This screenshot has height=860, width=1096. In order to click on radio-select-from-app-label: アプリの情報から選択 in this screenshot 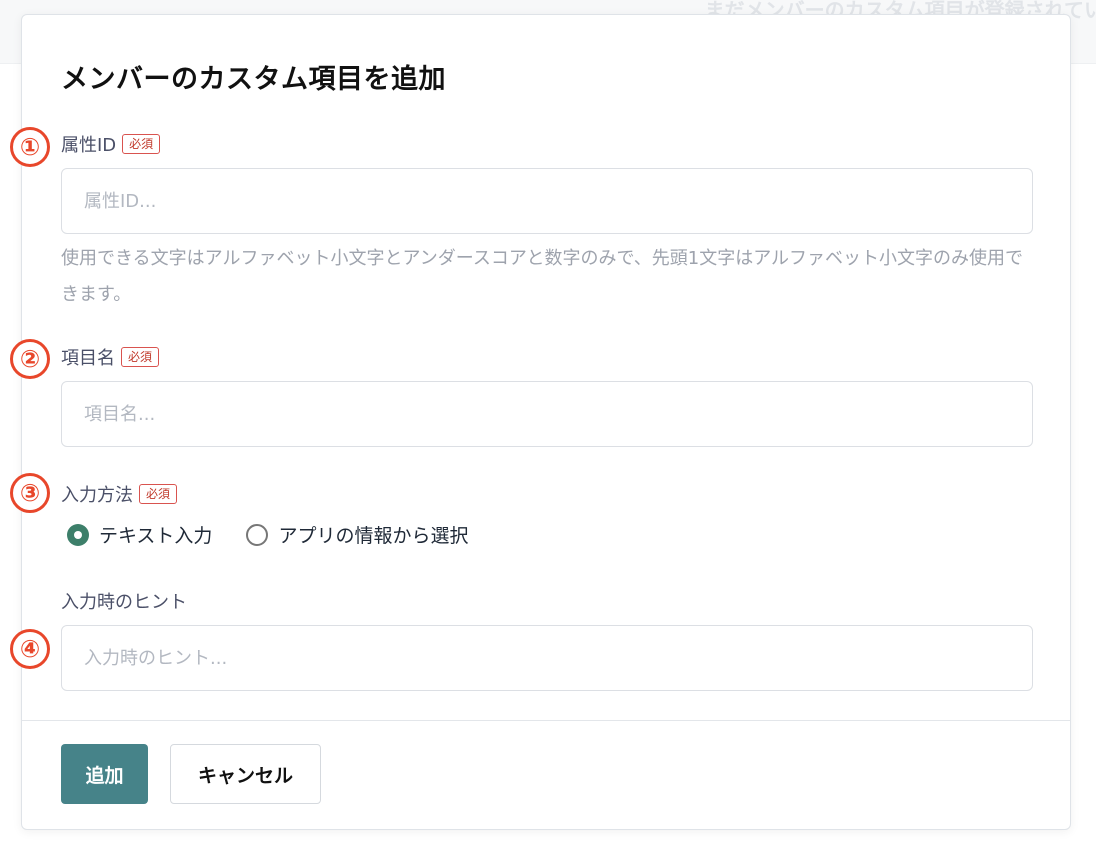, I will do `click(373, 536)`.